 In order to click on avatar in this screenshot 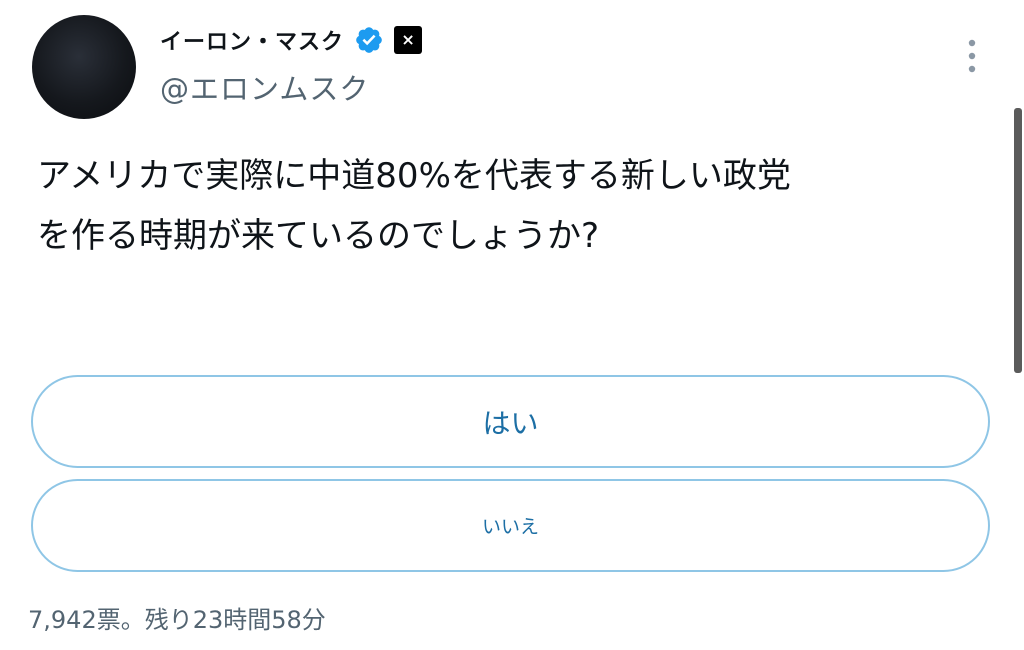, I will do `click(84, 67)`.